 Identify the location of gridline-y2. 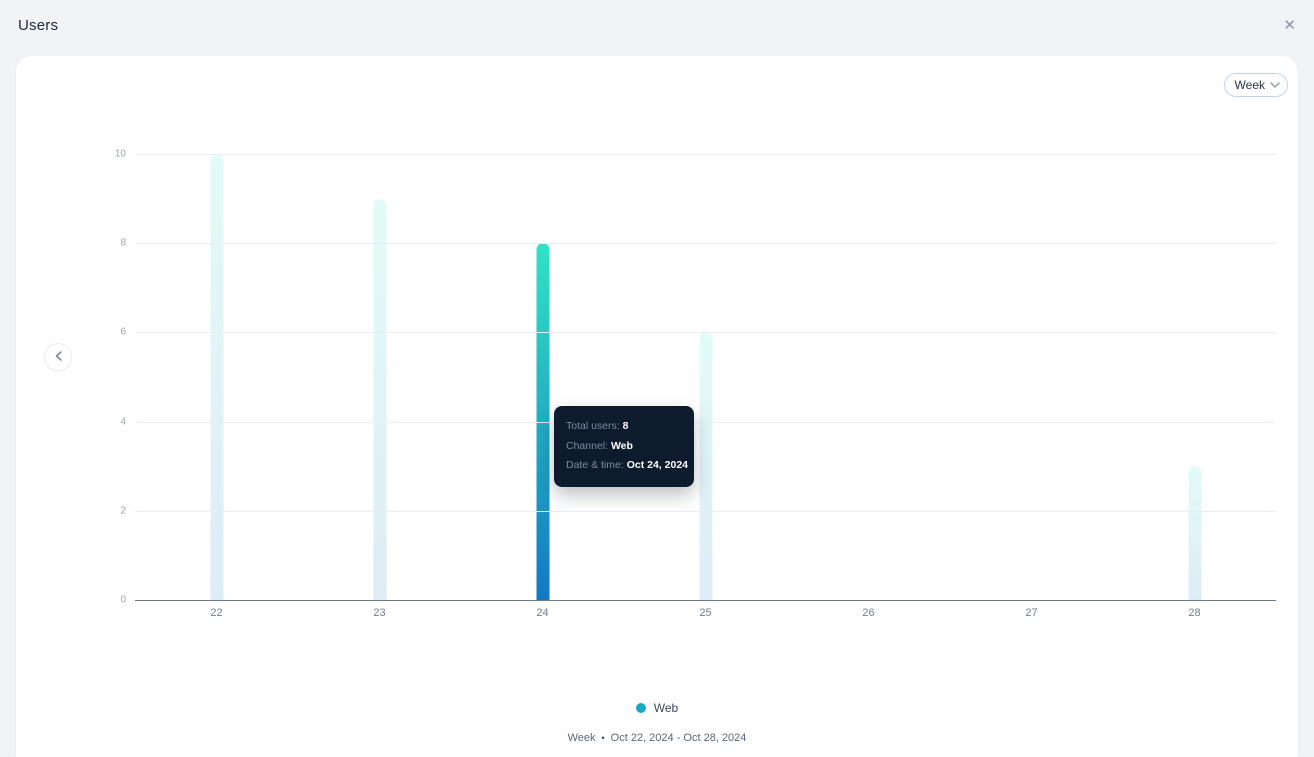
(705, 511).